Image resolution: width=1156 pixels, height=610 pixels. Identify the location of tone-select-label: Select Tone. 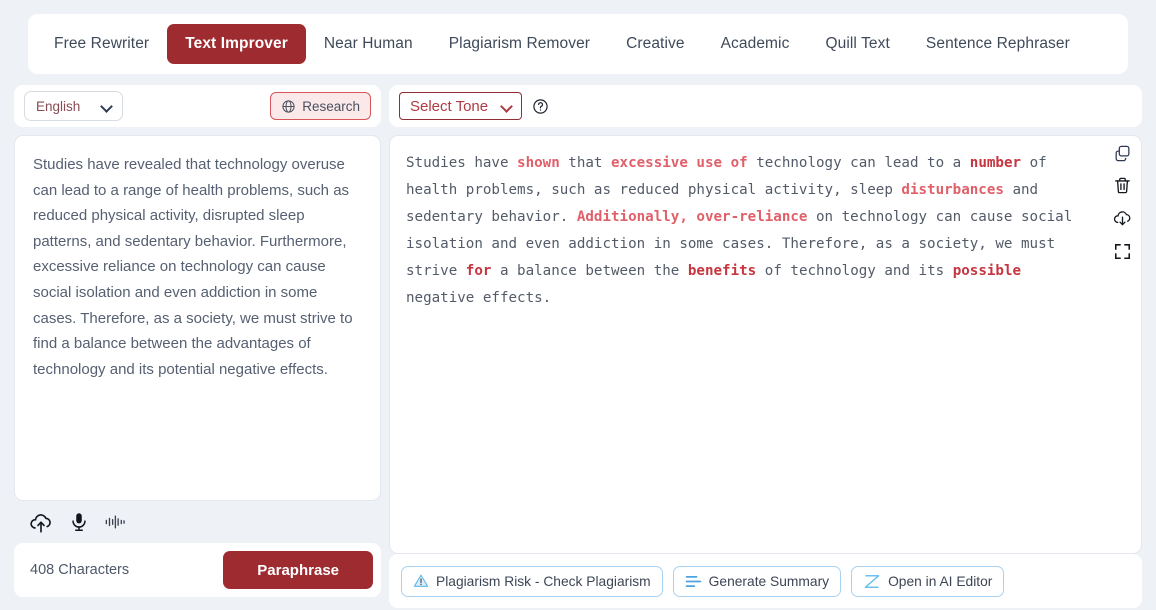
(449, 106).